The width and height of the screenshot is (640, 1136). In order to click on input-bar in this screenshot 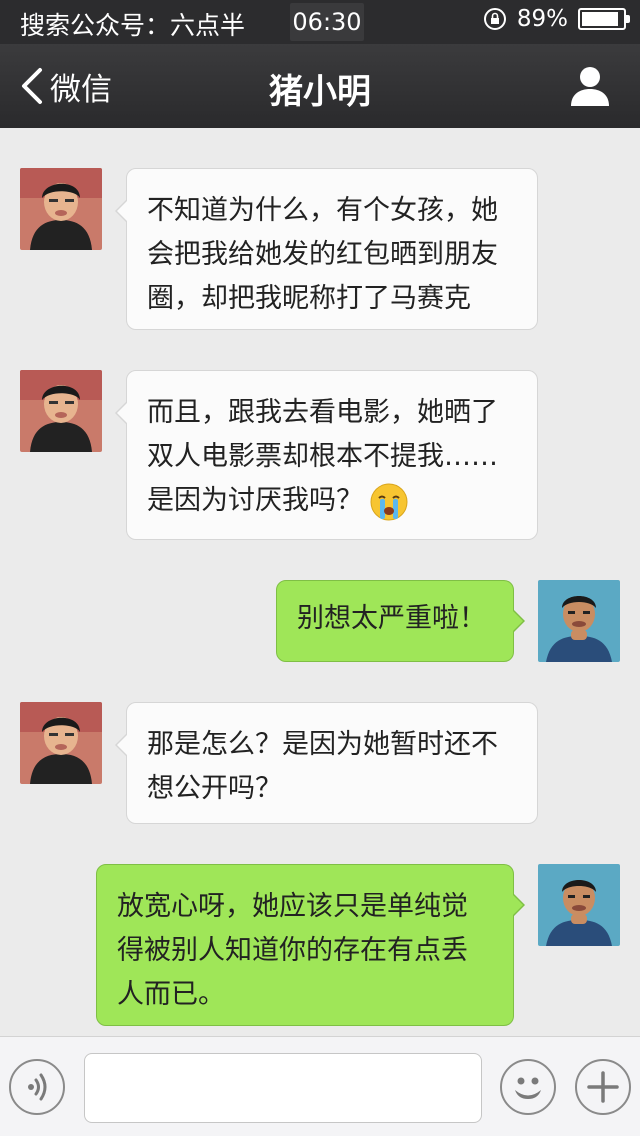, I will do `click(320, 1086)`.